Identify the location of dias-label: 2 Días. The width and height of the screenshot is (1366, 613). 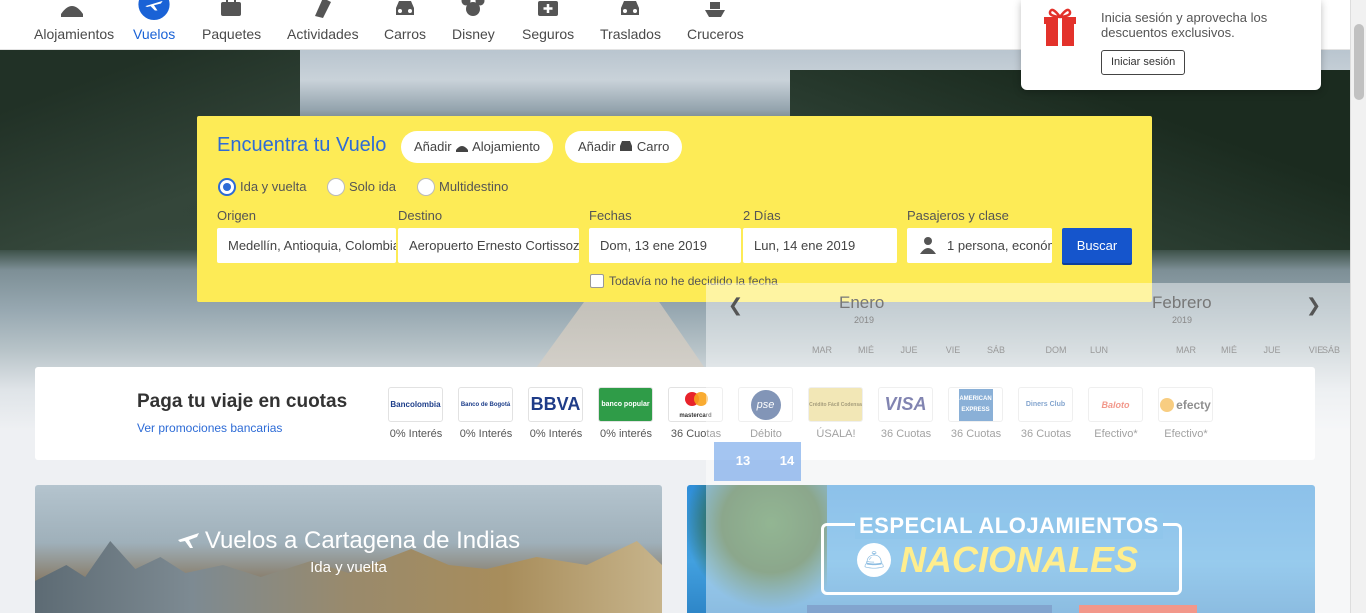
(762, 215).